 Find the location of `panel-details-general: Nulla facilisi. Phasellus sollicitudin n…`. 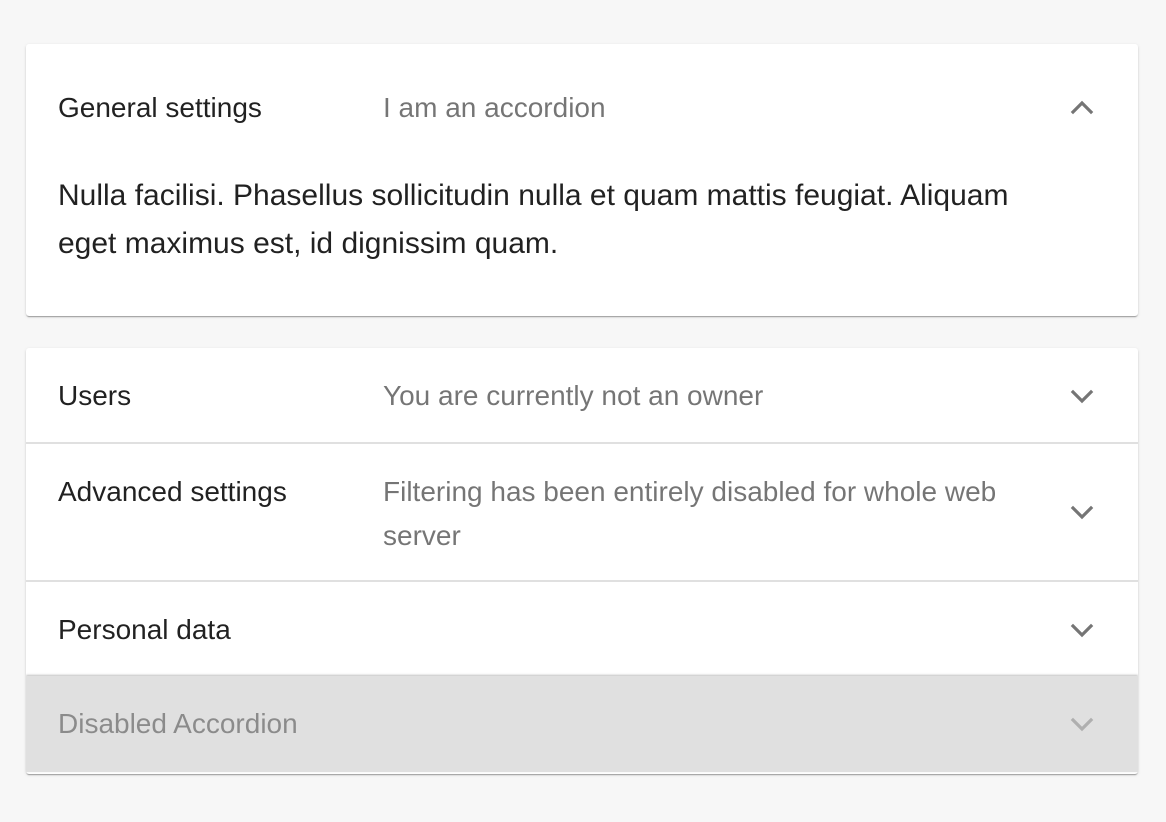

panel-details-general: Nulla facilisi. Phasellus sollicitudin n… is located at coordinates (533, 219).